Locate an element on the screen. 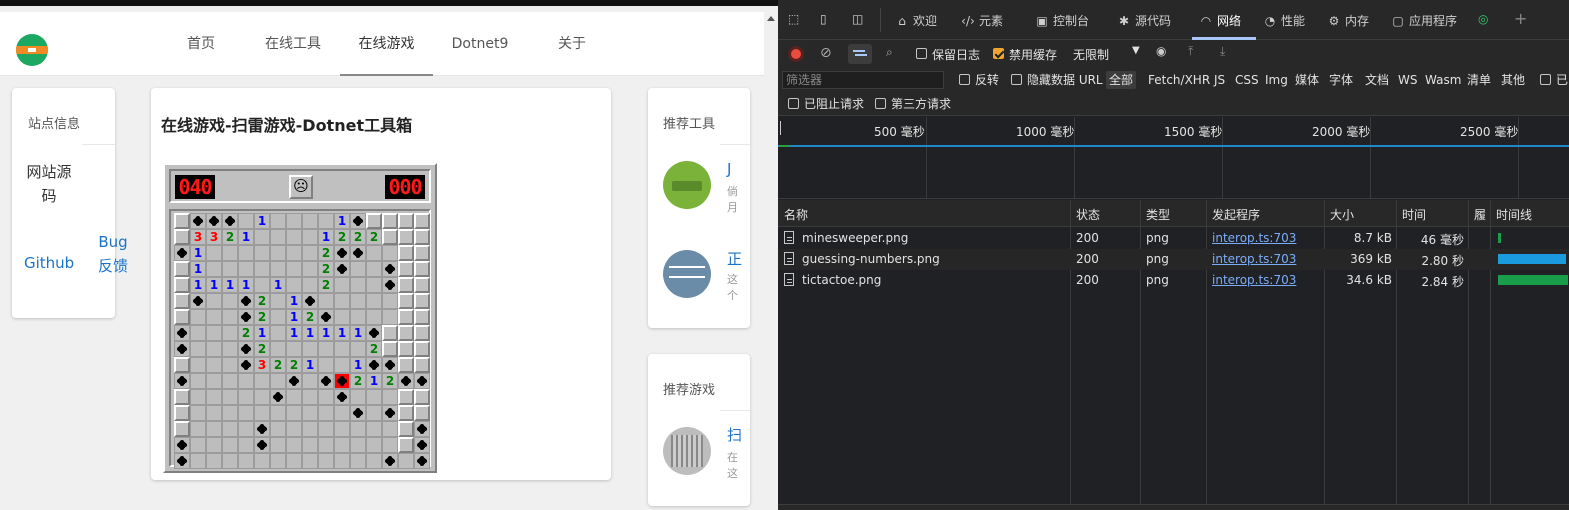 This screenshot has height=510, width=1569. source-code-link: 网站源码 is located at coordinates (49, 184).